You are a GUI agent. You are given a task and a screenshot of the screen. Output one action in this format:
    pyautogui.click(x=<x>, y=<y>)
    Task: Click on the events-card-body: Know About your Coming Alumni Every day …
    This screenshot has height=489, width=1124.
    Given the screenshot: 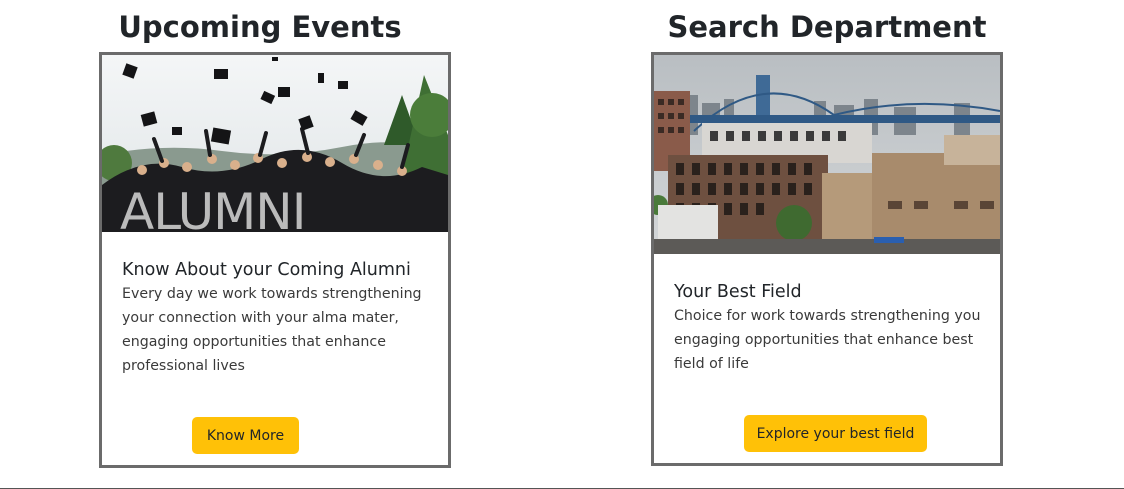 What is the action you would take?
    pyautogui.click(x=278, y=319)
    